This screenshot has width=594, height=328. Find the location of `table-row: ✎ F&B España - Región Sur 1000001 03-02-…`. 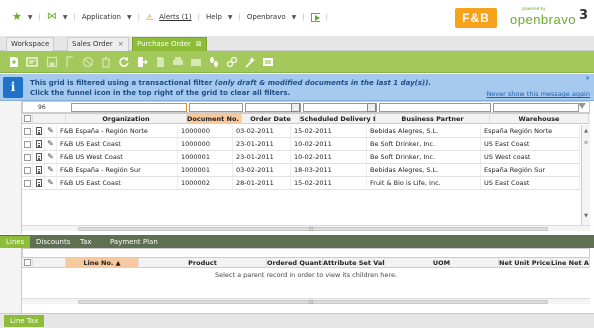

table-row: ✎ F&B España - Región Sur 1000001 03-02-… is located at coordinates (301, 170).